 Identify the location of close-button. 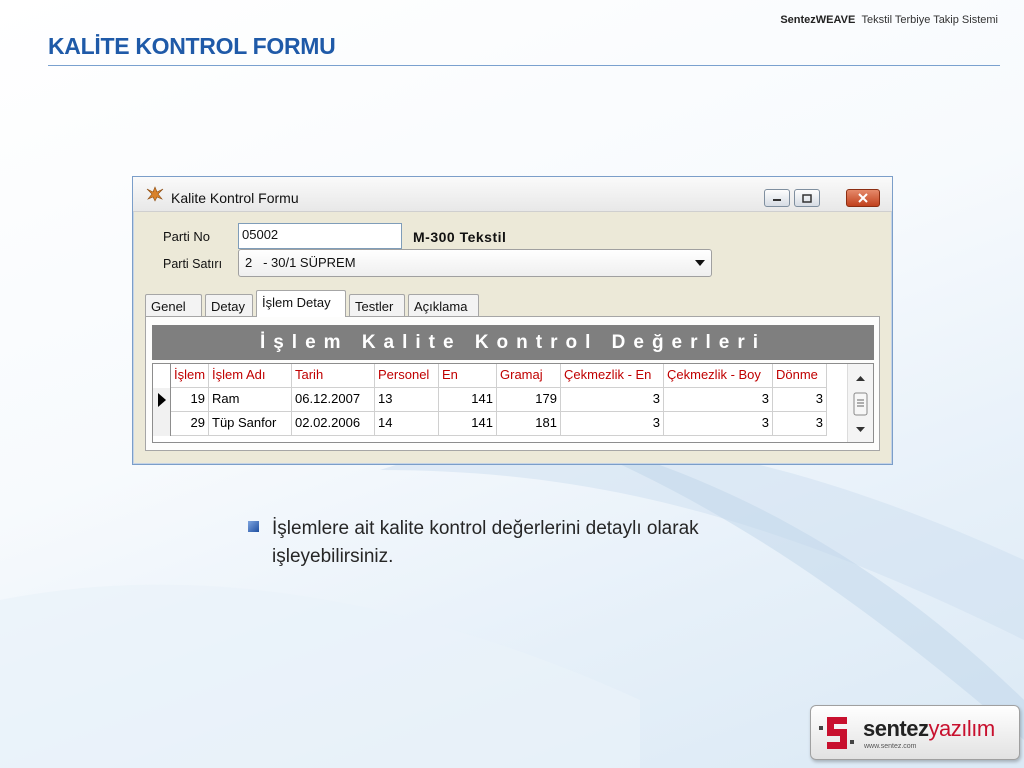
(863, 198).